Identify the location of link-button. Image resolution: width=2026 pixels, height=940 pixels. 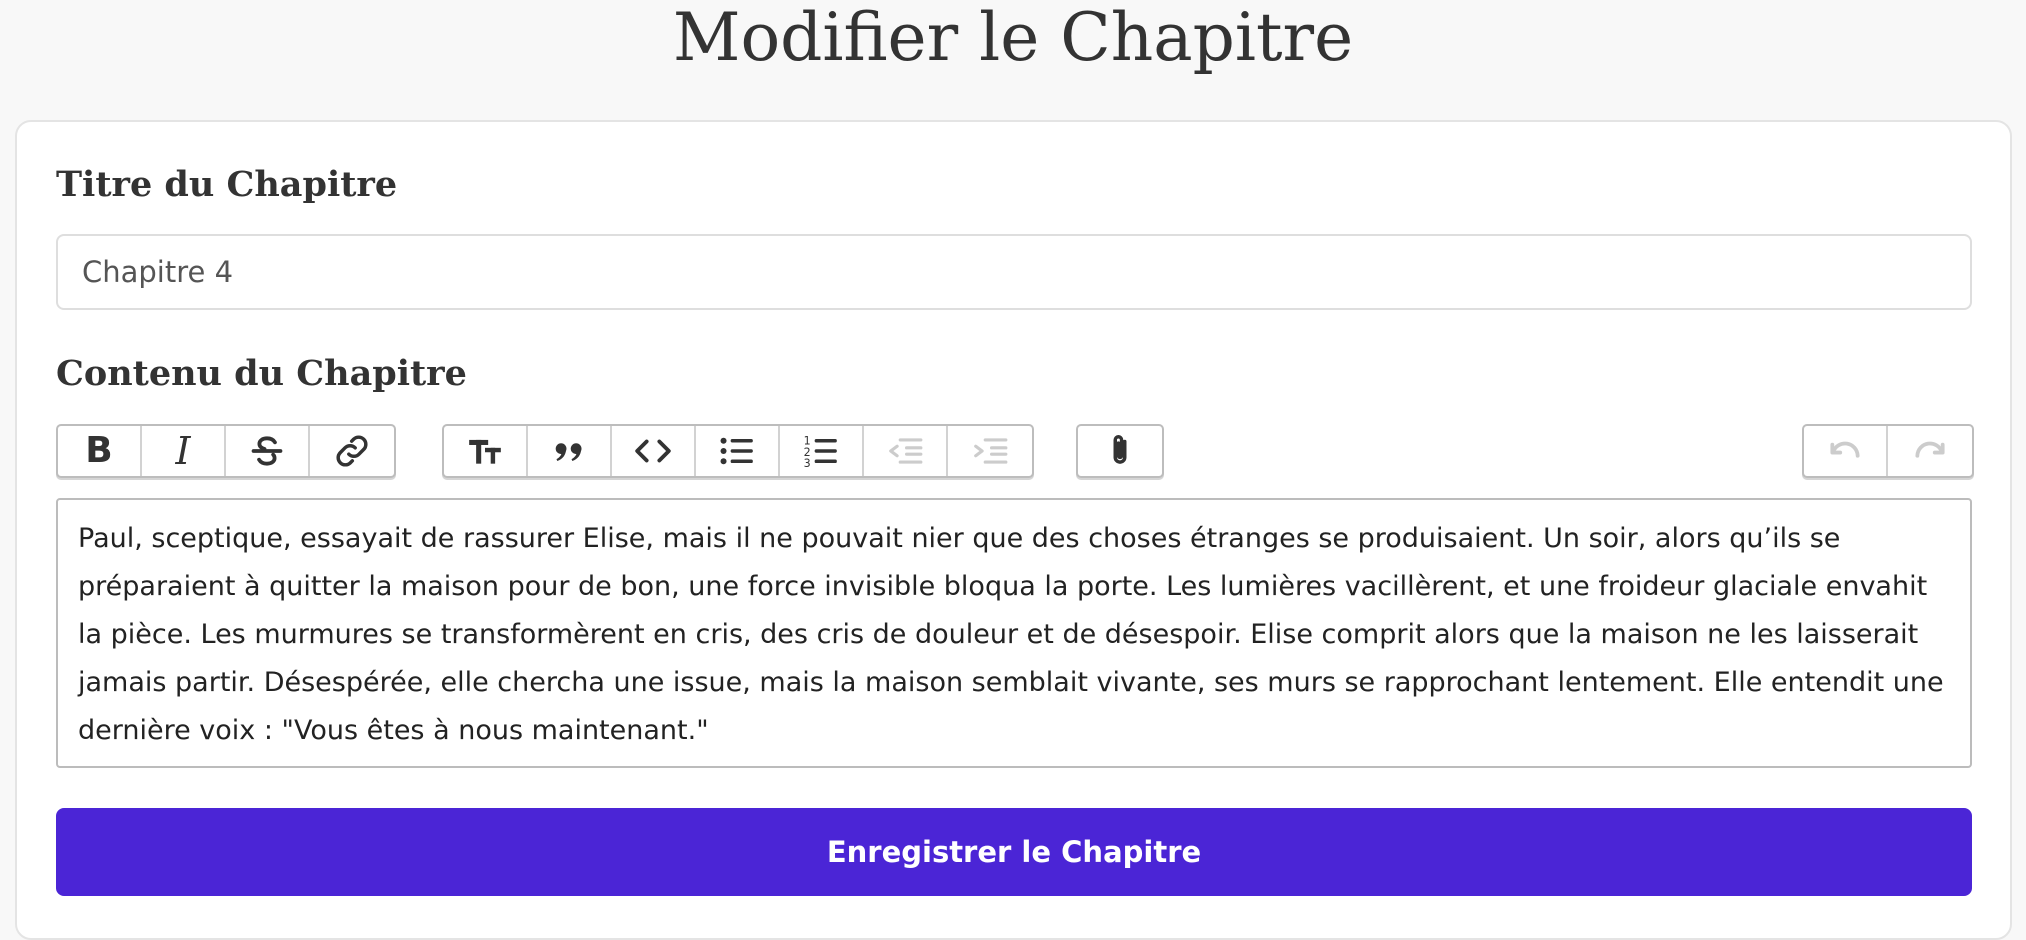
(352, 451).